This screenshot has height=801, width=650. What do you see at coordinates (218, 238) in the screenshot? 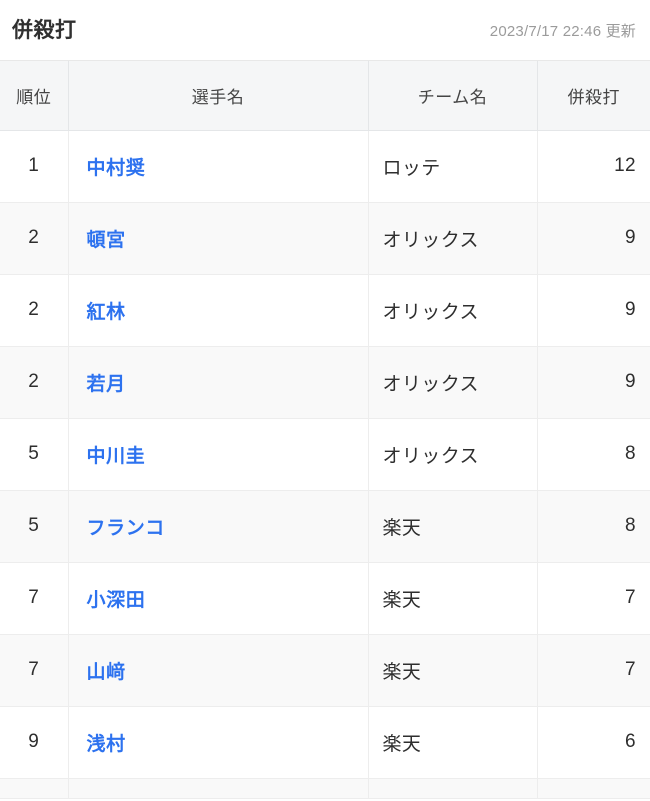
I see `cell-player-name: 頓宮` at bounding box center [218, 238].